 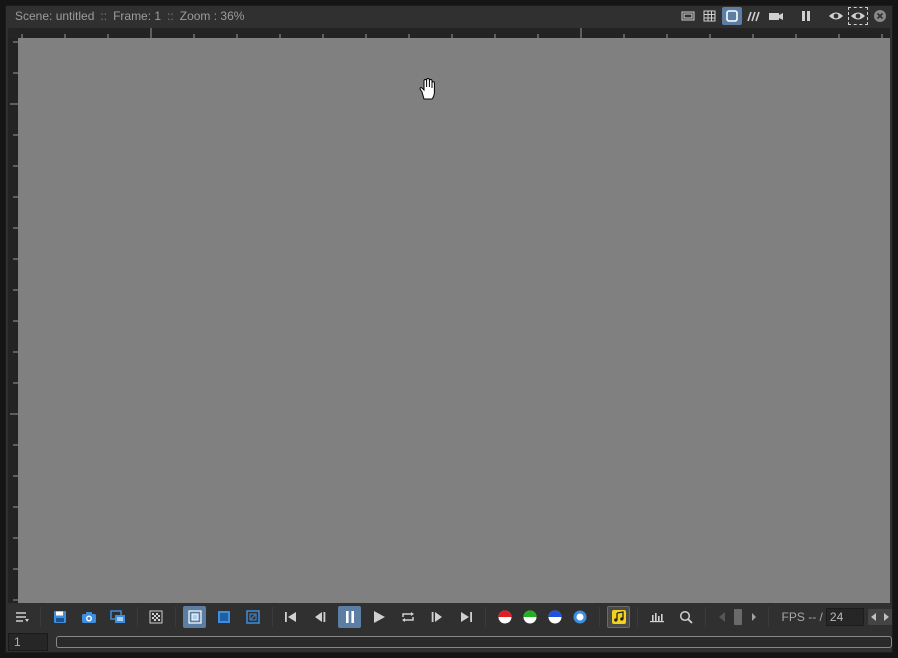 I want to click on fps-label: FPS -- /, so click(x=802, y=617).